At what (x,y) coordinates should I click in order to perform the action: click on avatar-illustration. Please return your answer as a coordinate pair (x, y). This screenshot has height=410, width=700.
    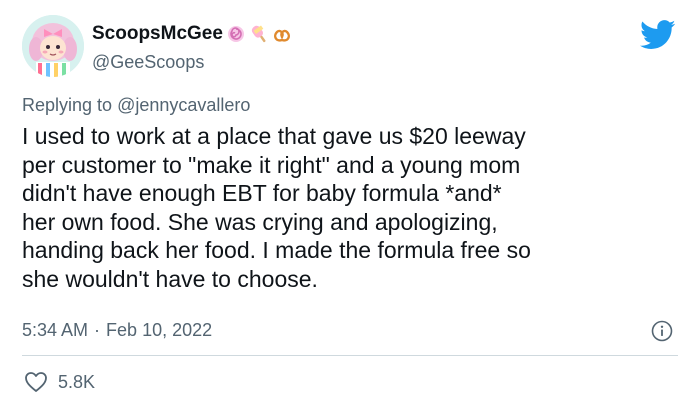
    Looking at the image, I should click on (53, 46).